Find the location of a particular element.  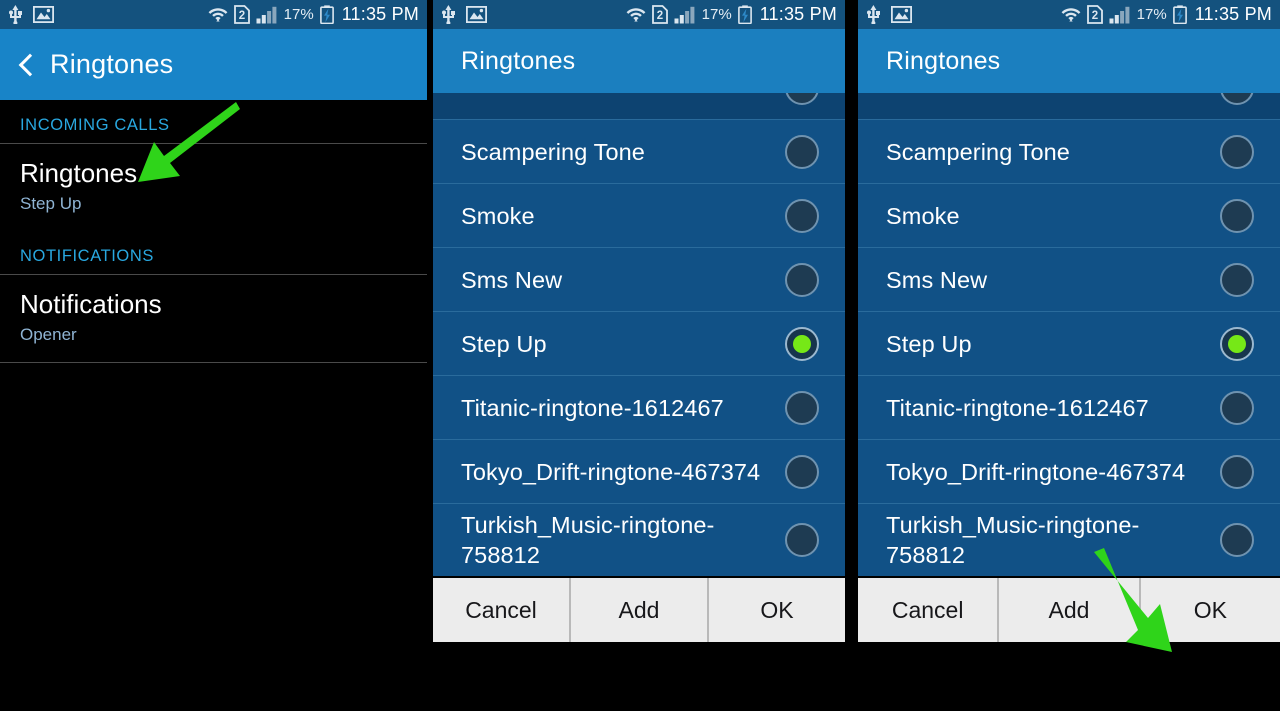

ringtone-label: Scampering Tone is located at coordinates (553, 151).